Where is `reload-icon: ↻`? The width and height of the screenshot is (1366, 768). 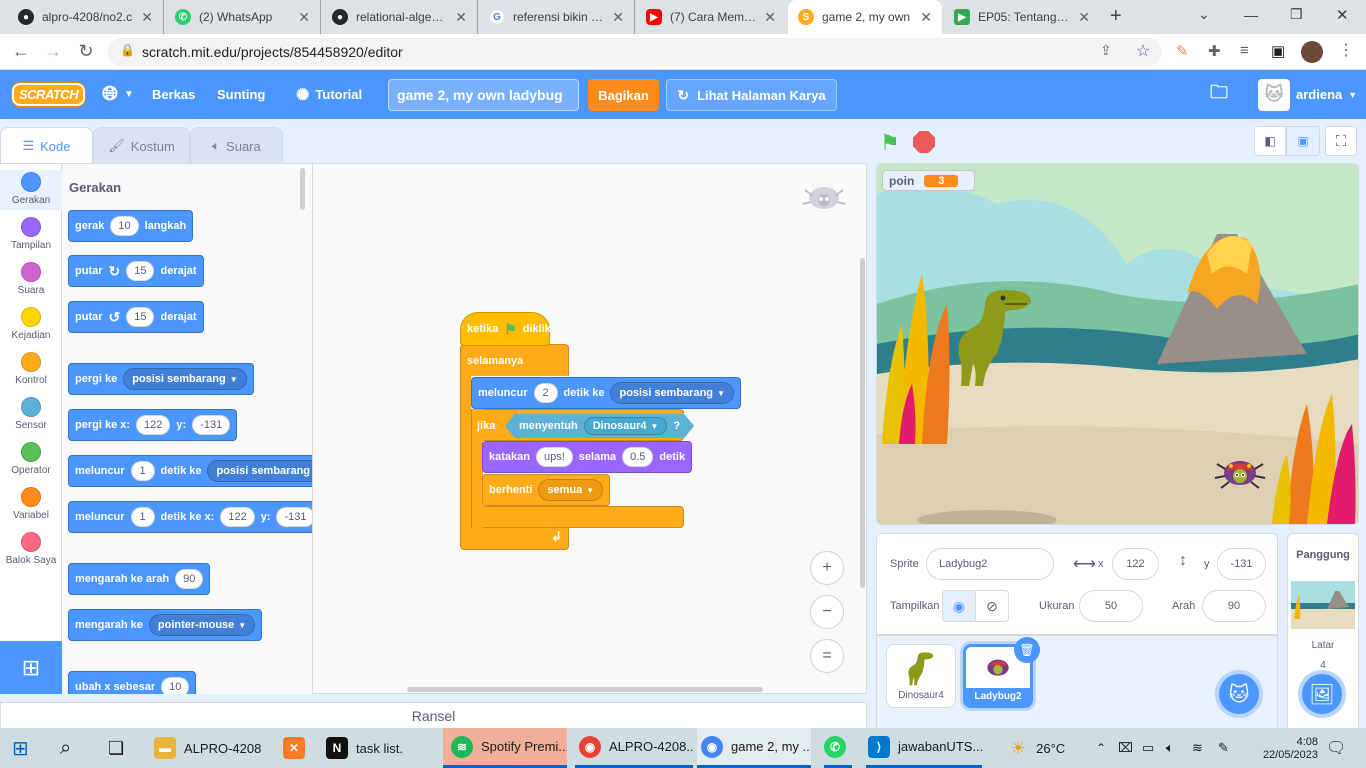
reload-icon: ↻ is located at coordinates (86, 51).